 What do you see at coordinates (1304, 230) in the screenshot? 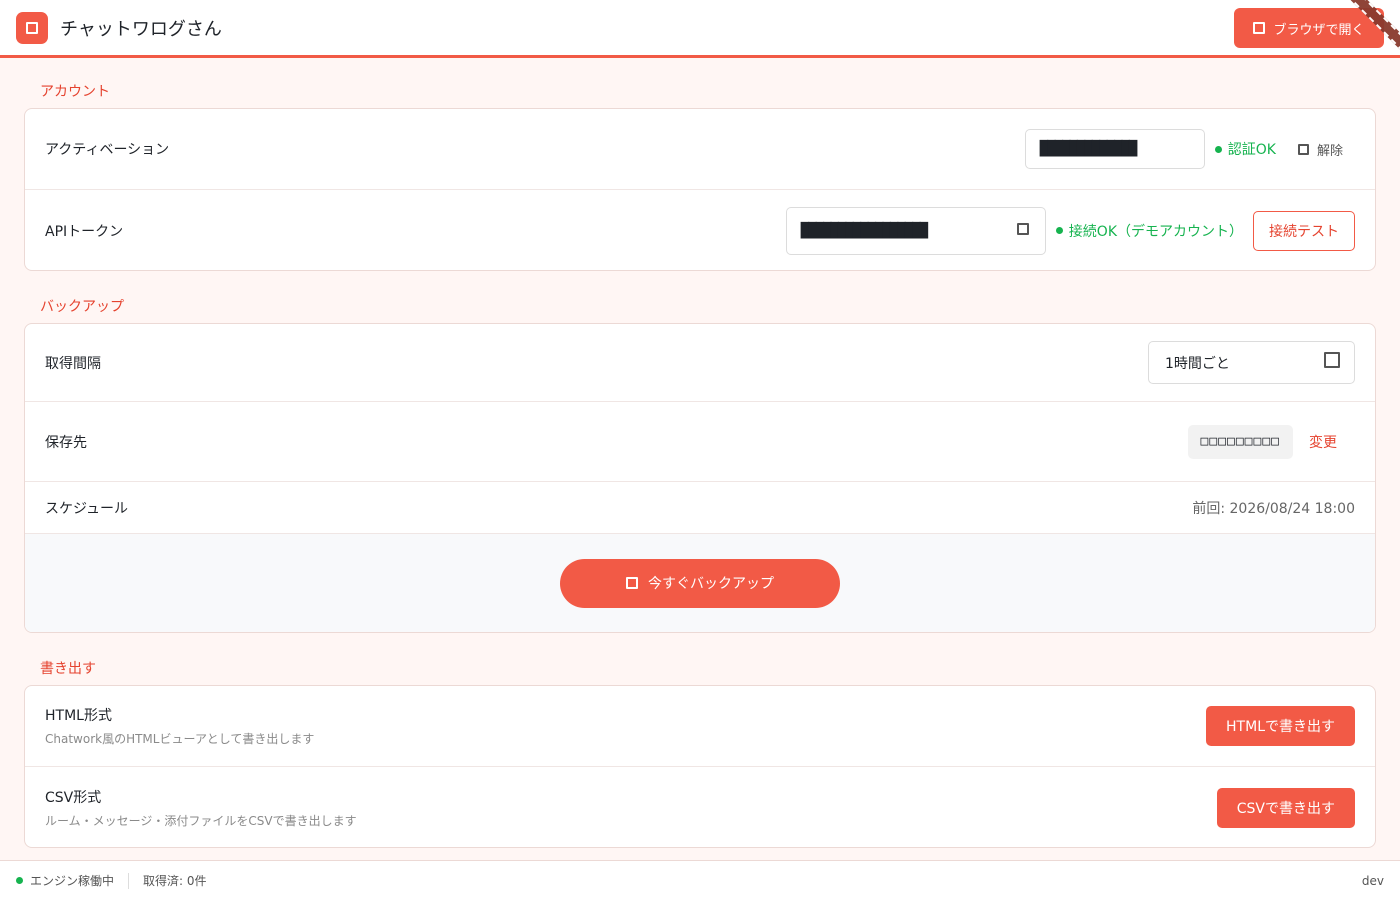
I see `connection-test-button: 接続テスト` at bounding box center [1304, 230].